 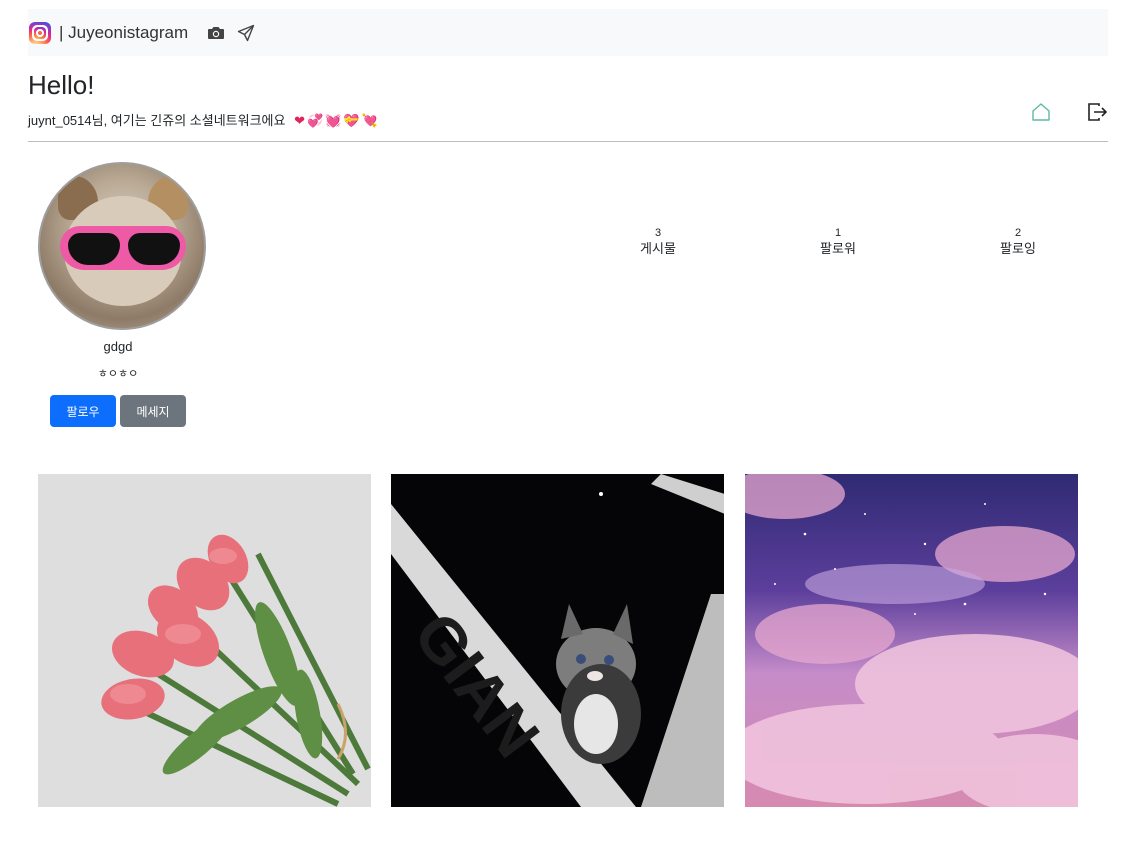 I want to click on camera-icon, so click(x=216, y=33).